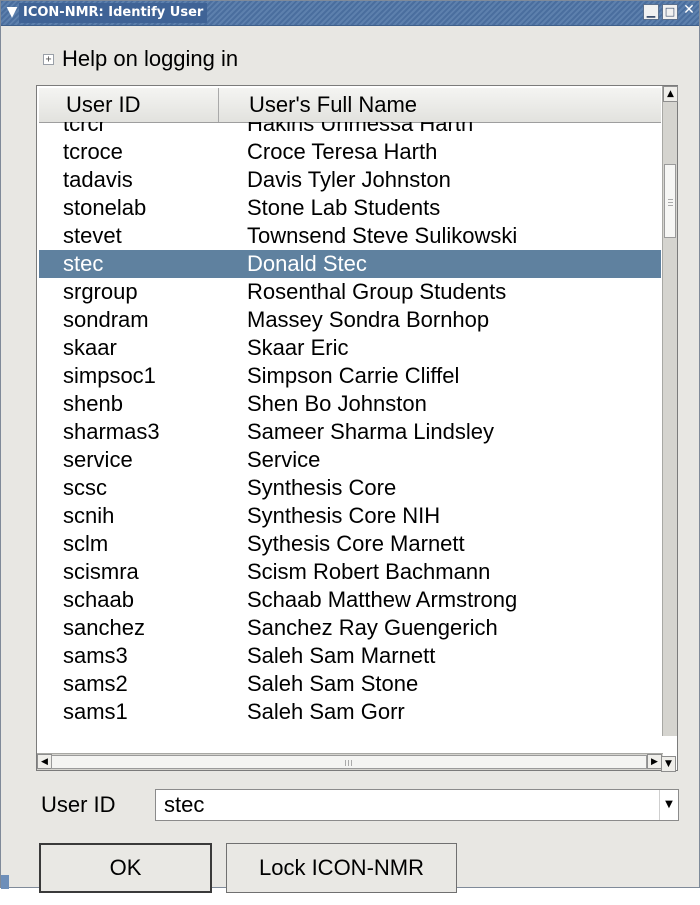 The width and height of the screenshot is (700, 905). What do you see at coordinates (668, 764) in the screenshot?
I see `scroll-down-icon: ▼` at bounding box center [668, 764].